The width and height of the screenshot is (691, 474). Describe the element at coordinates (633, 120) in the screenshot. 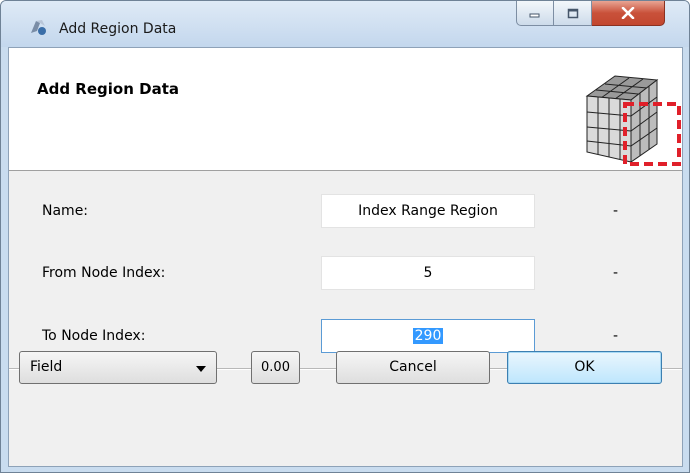

I see `cube-region-icon` at that location.